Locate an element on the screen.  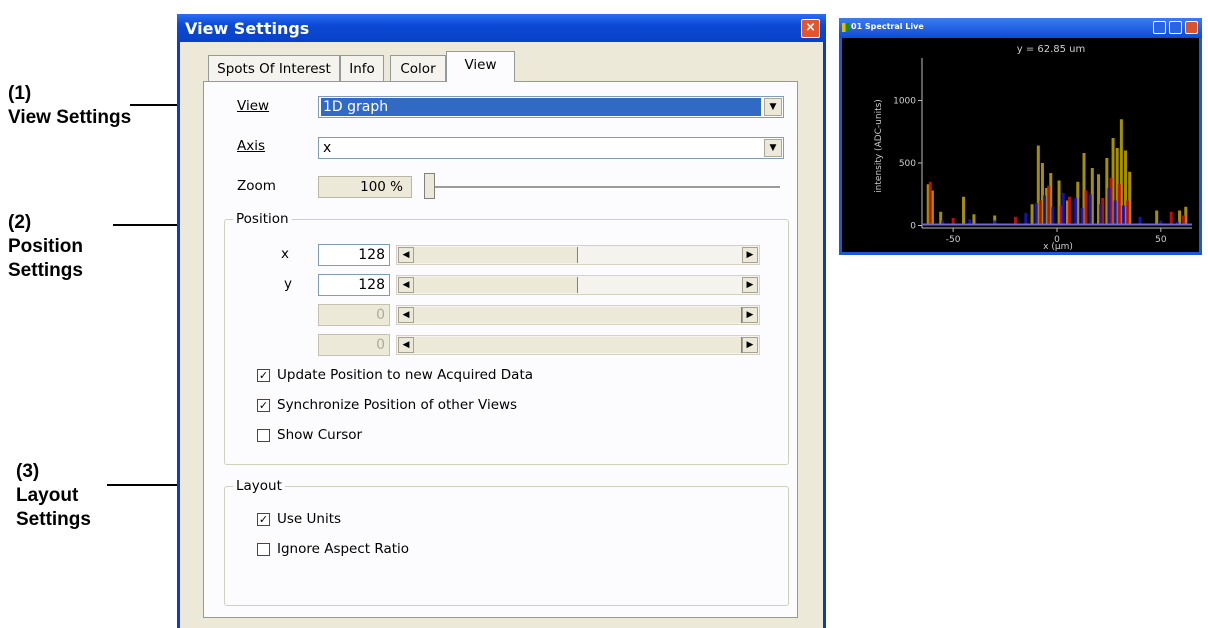
zoom-slider-track is located at coordinates (603, 187).